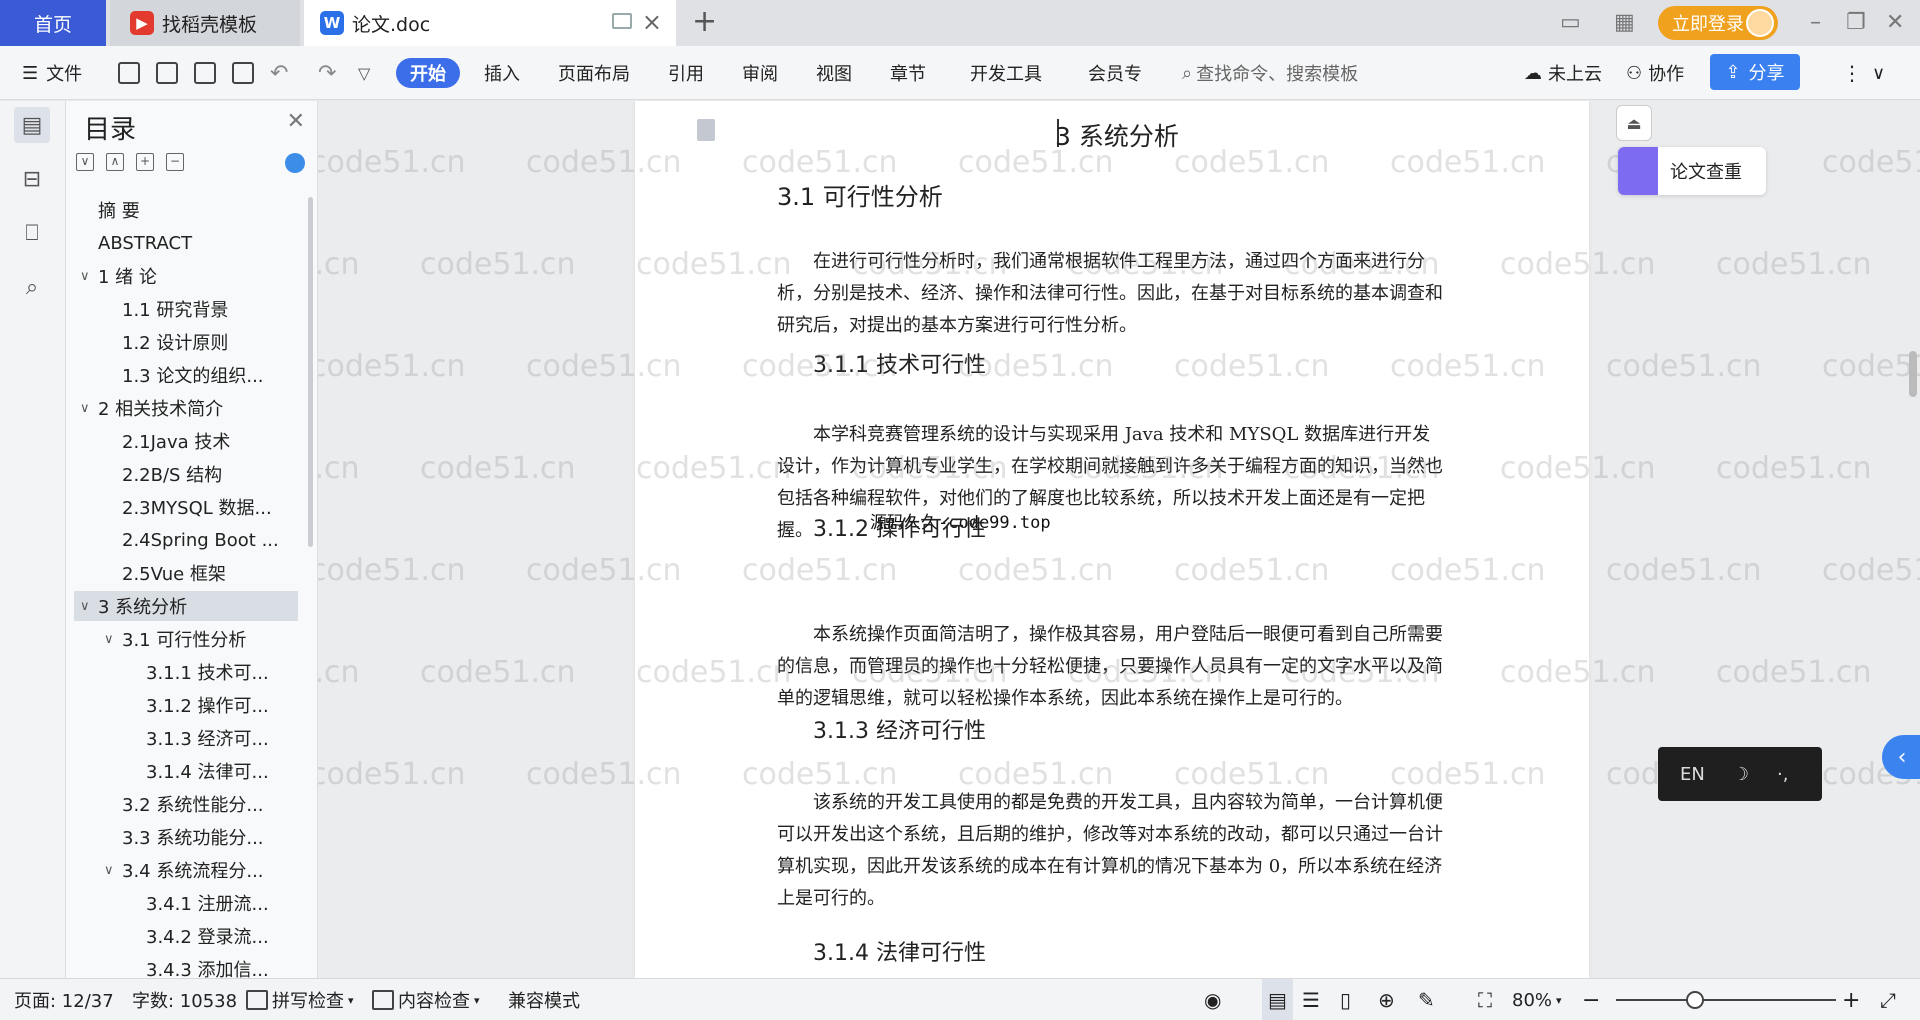 The height and width of the screenshot is (1020, 1920). What do you see at coordinates (426, 999) in the screenshot?
I see `content-check: 内容检查 ▾` at bounding box center [426, 999].